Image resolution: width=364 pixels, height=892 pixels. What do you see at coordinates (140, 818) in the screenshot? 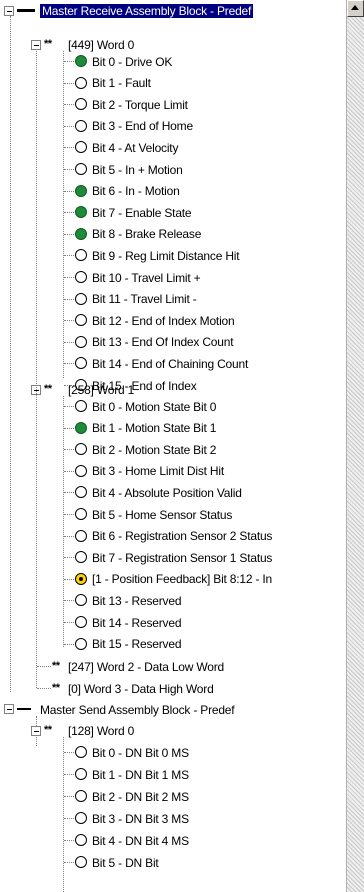
I see `tree-node-bit: Bit 3 - DN Bit 3 MS` at bounding box center [140, 818].